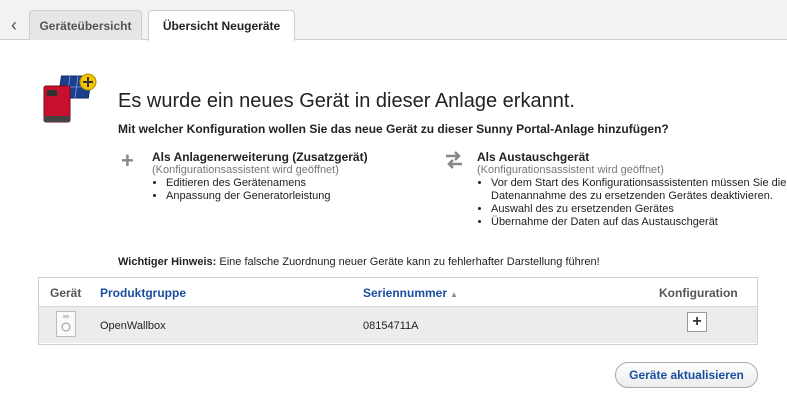 The image size is (787, 405). Describe the element at coordinates (260, 157) in the screenshot. I see `option-extension-title: Als Anlagenerweiterung (Zusatzgerät)` at that location.